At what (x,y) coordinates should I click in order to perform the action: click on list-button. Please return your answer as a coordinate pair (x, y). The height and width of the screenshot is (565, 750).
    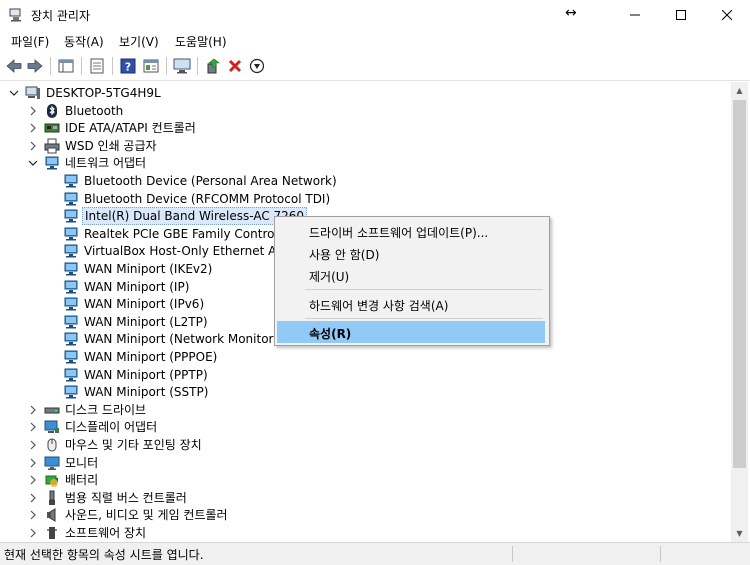
    Looking at the image, I should click on (97, 66).